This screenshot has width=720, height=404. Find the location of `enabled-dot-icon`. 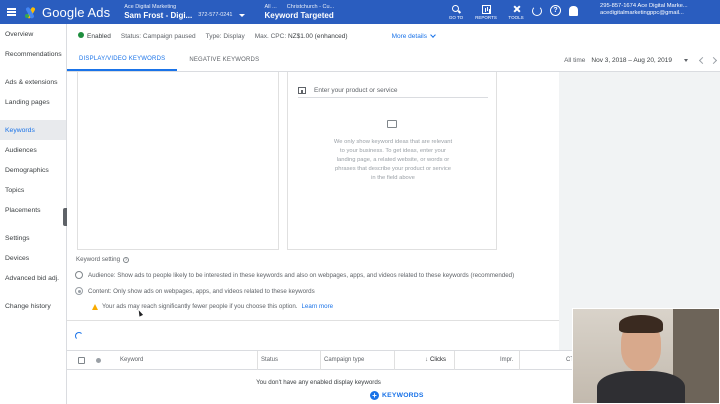

enabled-dot-icon is located at coordinates (81, 35).